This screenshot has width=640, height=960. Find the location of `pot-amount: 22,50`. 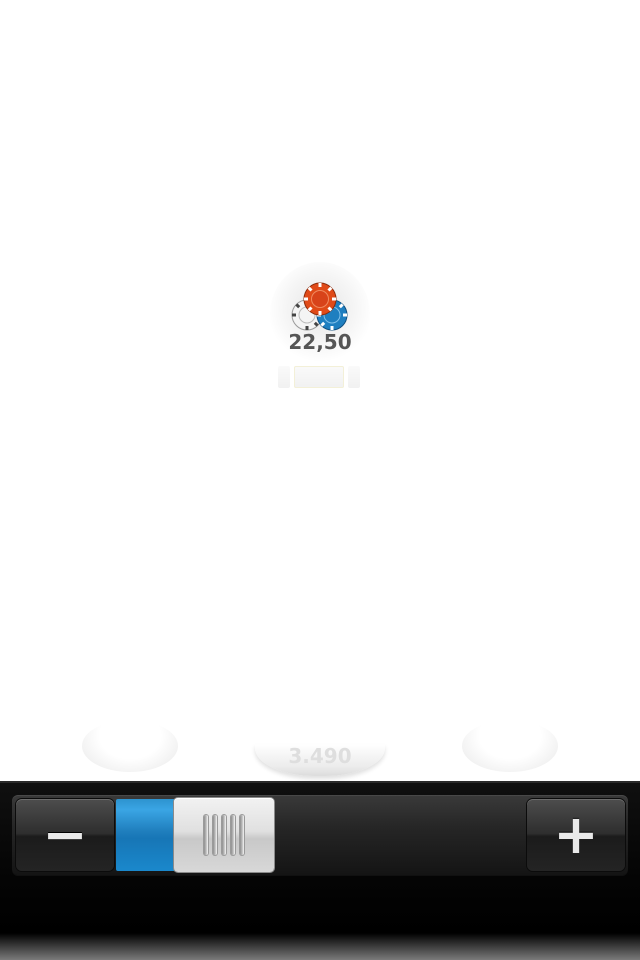

pot-amount: 22,50 is located at coordinates (320, 342).